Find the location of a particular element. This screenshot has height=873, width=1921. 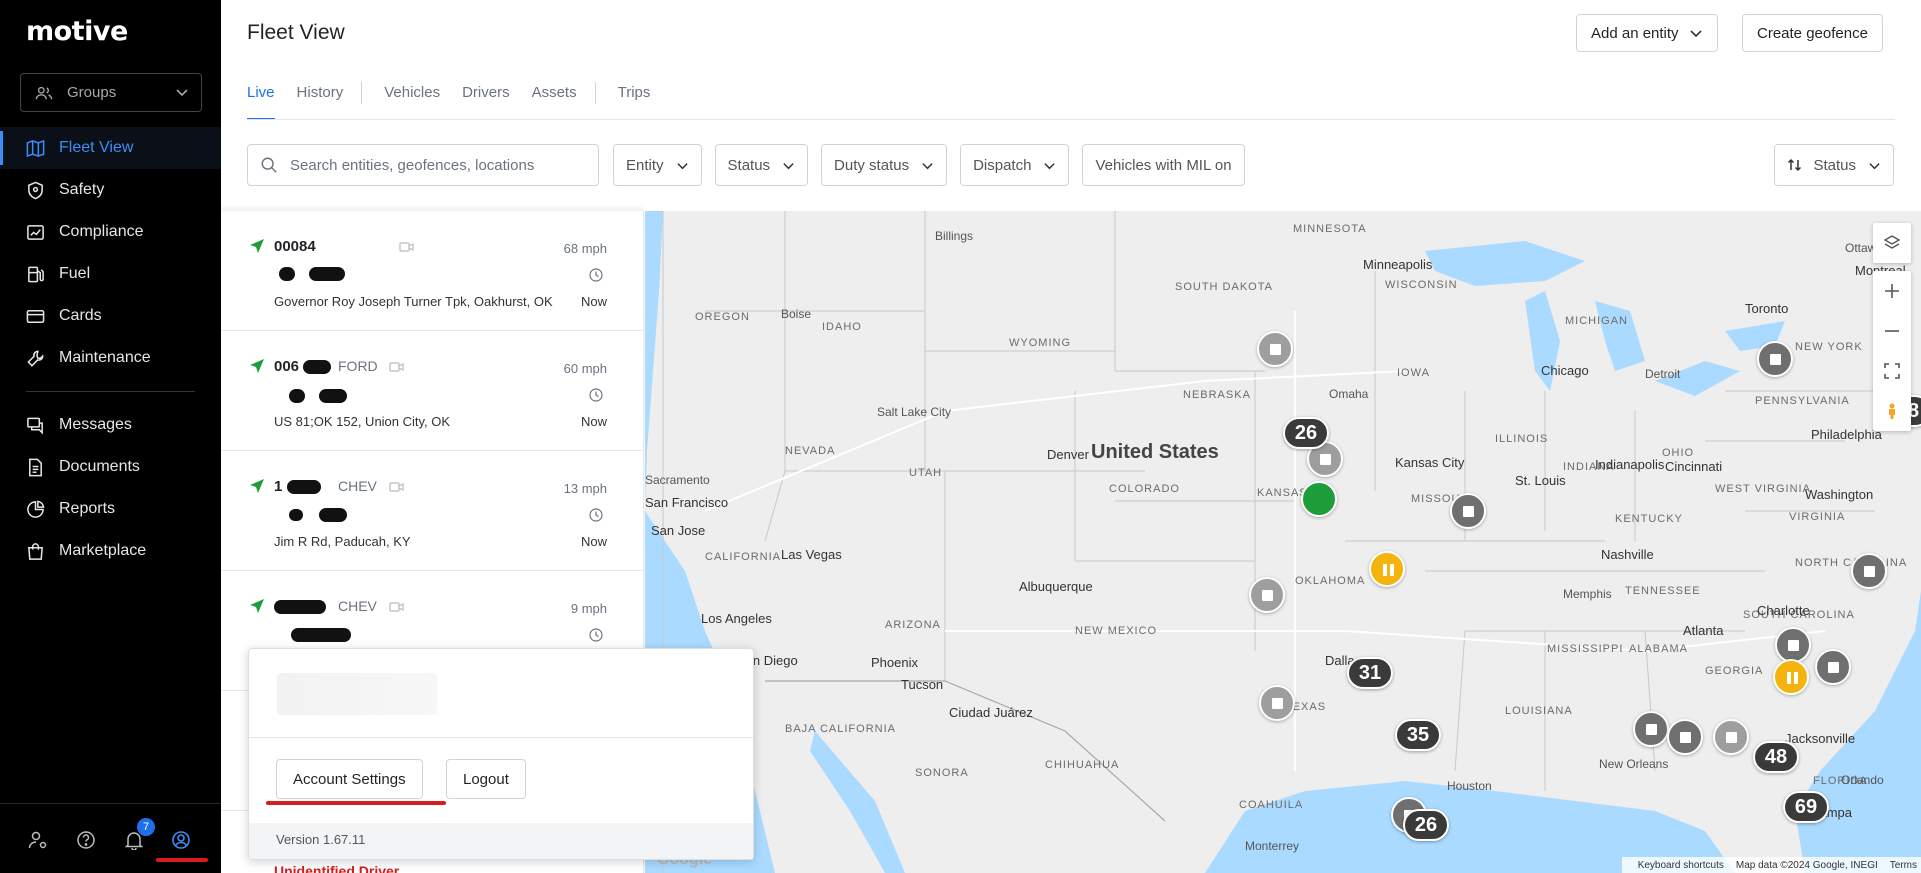

layers-button is located at coordinates (1892, 243).